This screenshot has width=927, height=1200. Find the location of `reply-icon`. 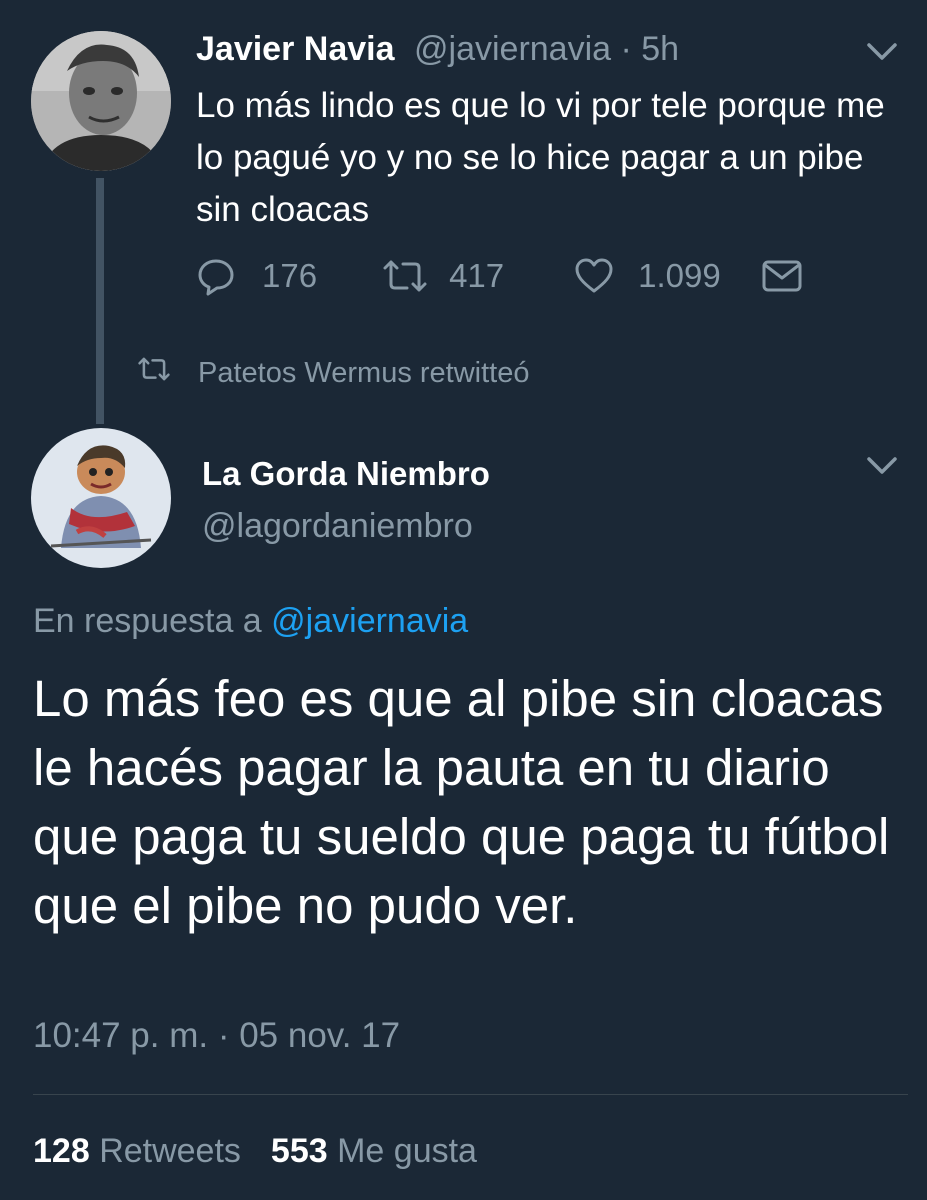

reply-icon is located at coordinates (216, 276).